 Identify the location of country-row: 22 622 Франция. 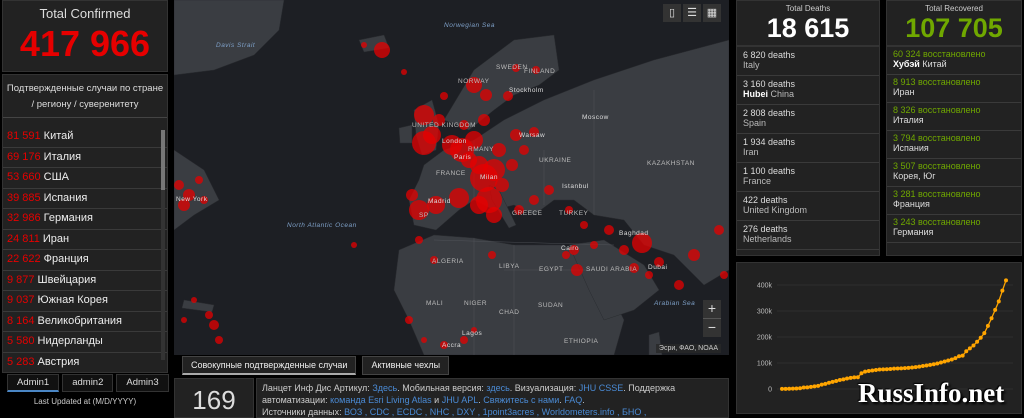
(85, 260).